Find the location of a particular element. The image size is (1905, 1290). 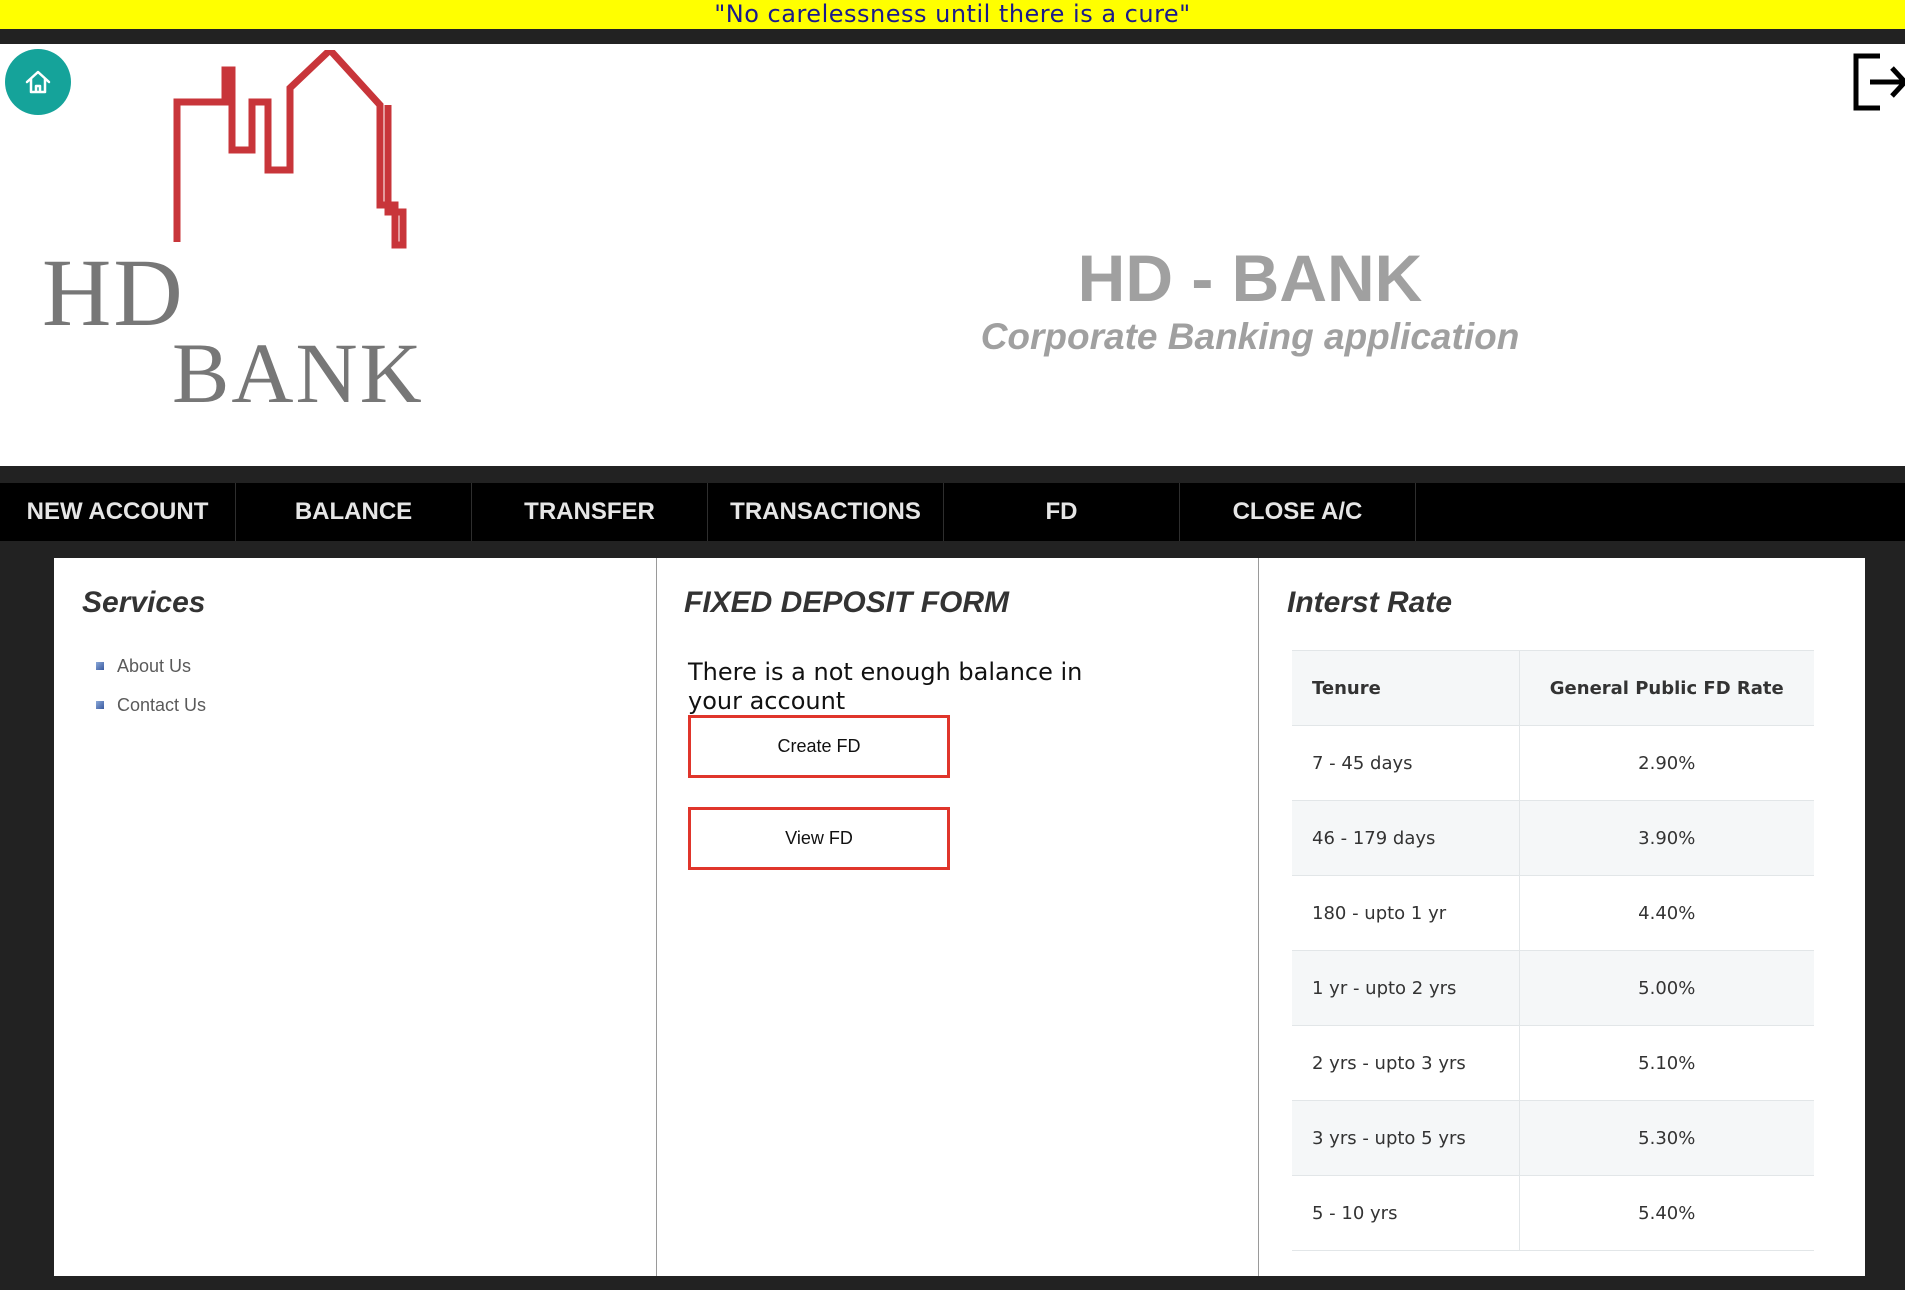

fd-form-title: FIXED DEPOSIT FORM is located at coordinates (847, 602).